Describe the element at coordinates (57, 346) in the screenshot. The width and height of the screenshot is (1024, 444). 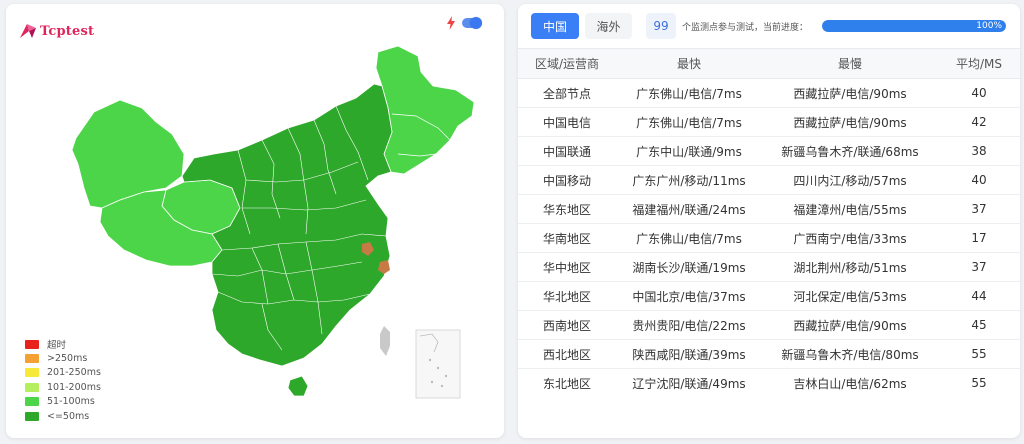
I see `legend-label: 超时` at that location.